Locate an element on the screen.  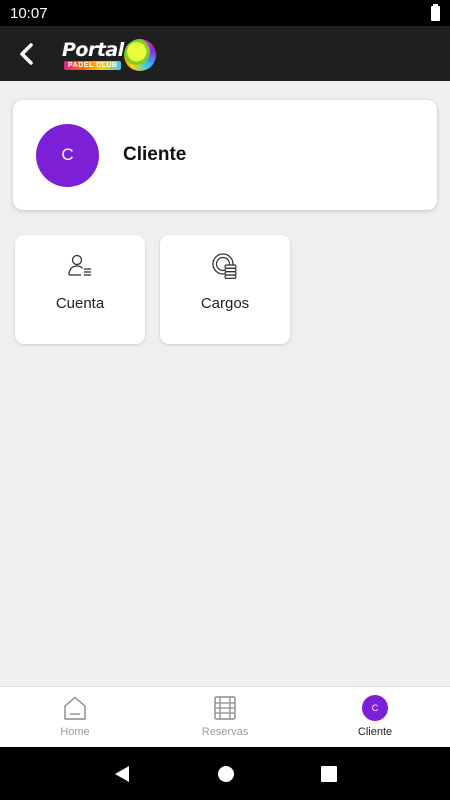
status-time: 10:07 is located at coordinates (29, 13).